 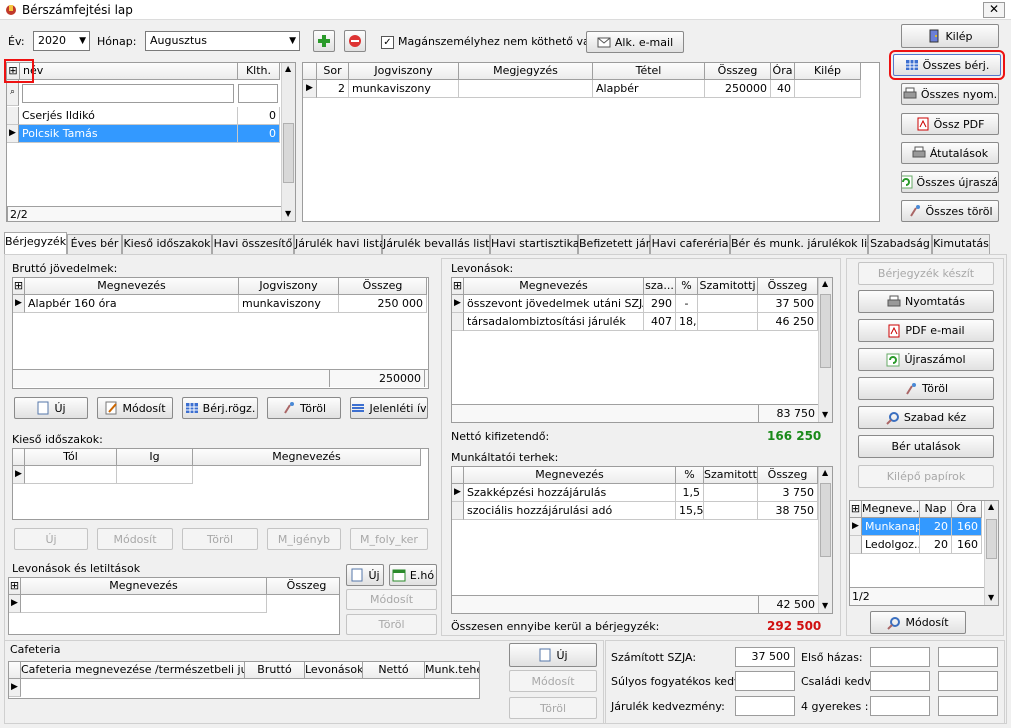 What do you see at coordinates (71, 457) in the screenshot?
I see `col-tol: Tól` at bounding box center [71, 457].